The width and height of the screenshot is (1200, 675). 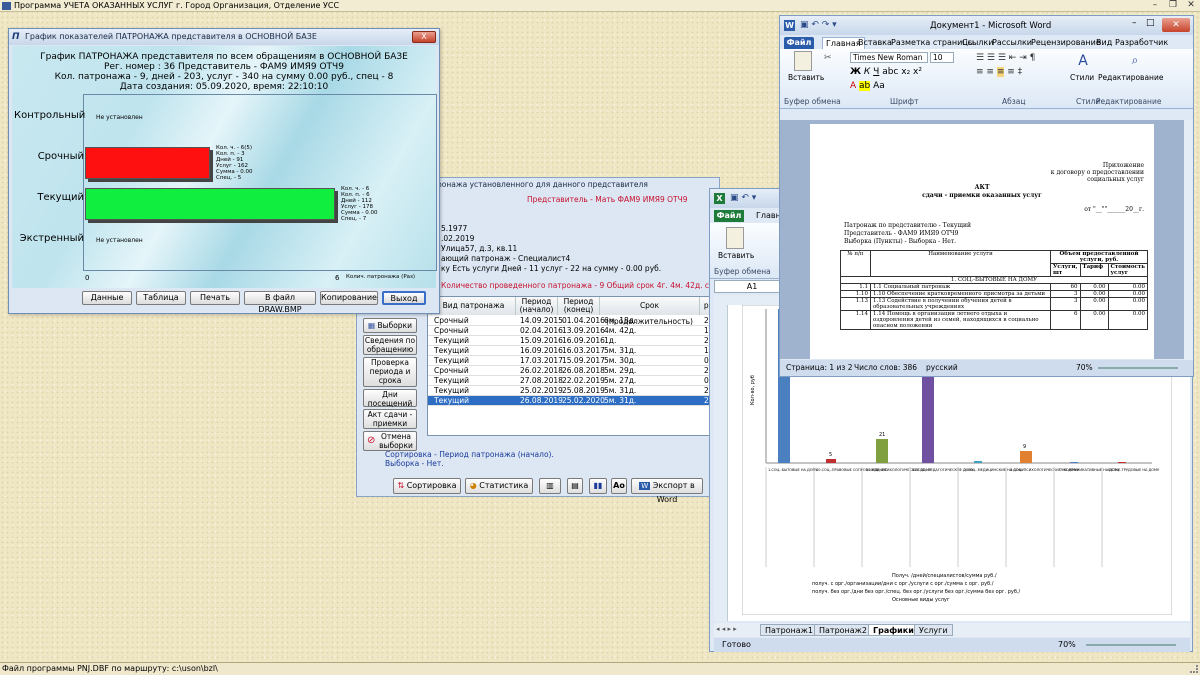 I want to click on sheet-tab-1: Патронаж1, so click(x=789, y=630).